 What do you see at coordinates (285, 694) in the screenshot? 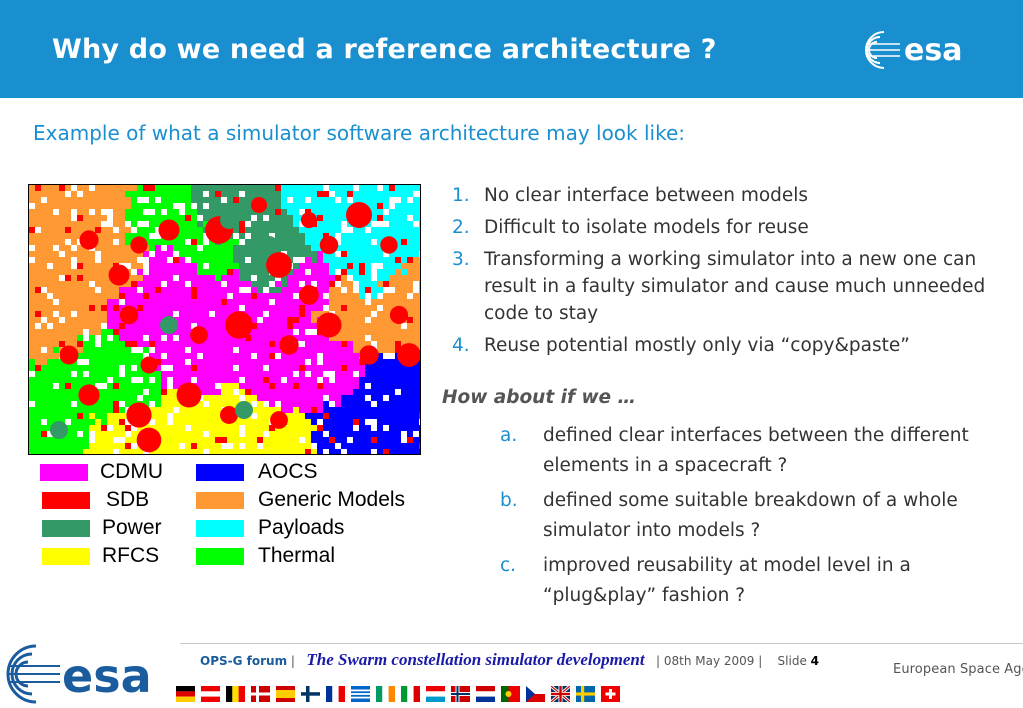
I see `spain-flag-icon` at bounding box center [285, 694].